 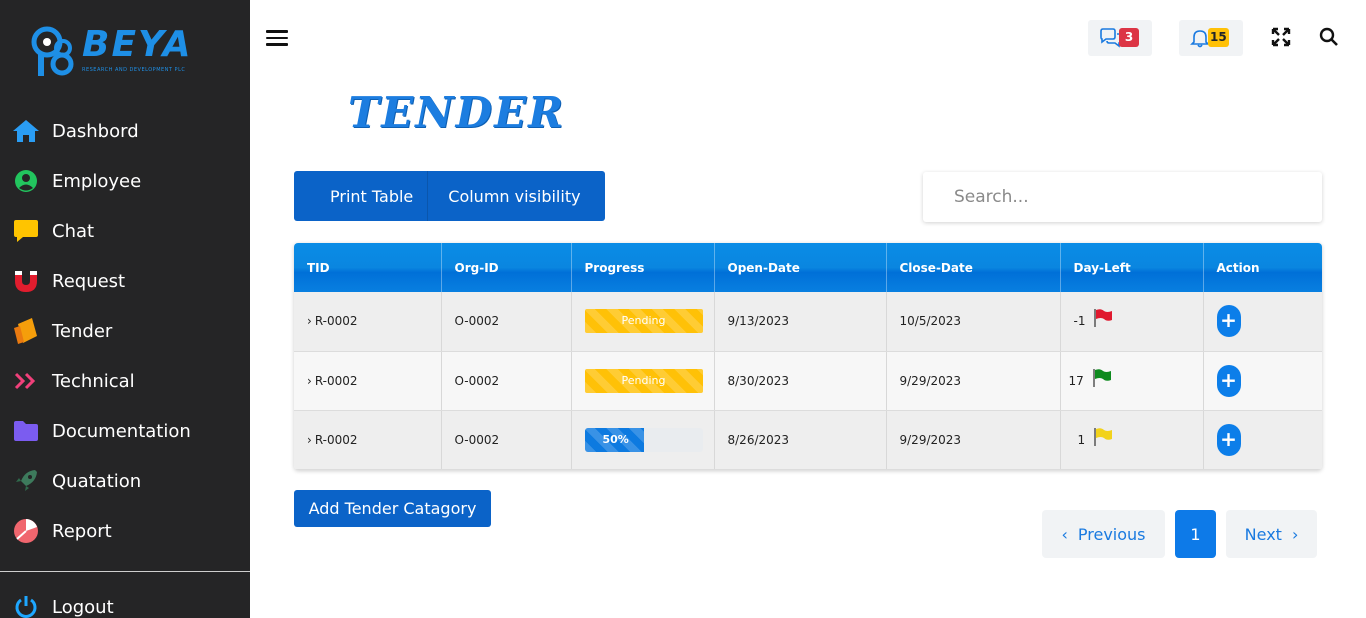 I want to click on sidebar-item-dashboard: Dashbord, so click(x=75, y=131).